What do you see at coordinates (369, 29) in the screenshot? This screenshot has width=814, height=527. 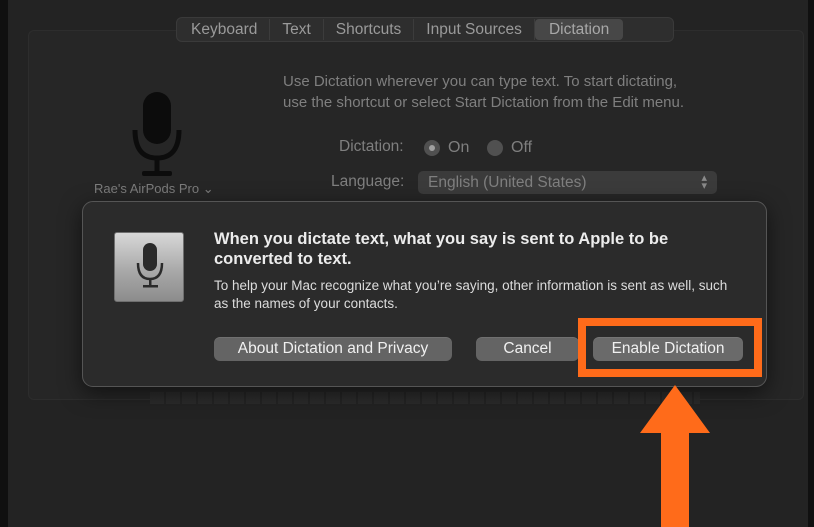 I see `tab-shortcuts: Shortcuts` at bounding box center [369, 29].